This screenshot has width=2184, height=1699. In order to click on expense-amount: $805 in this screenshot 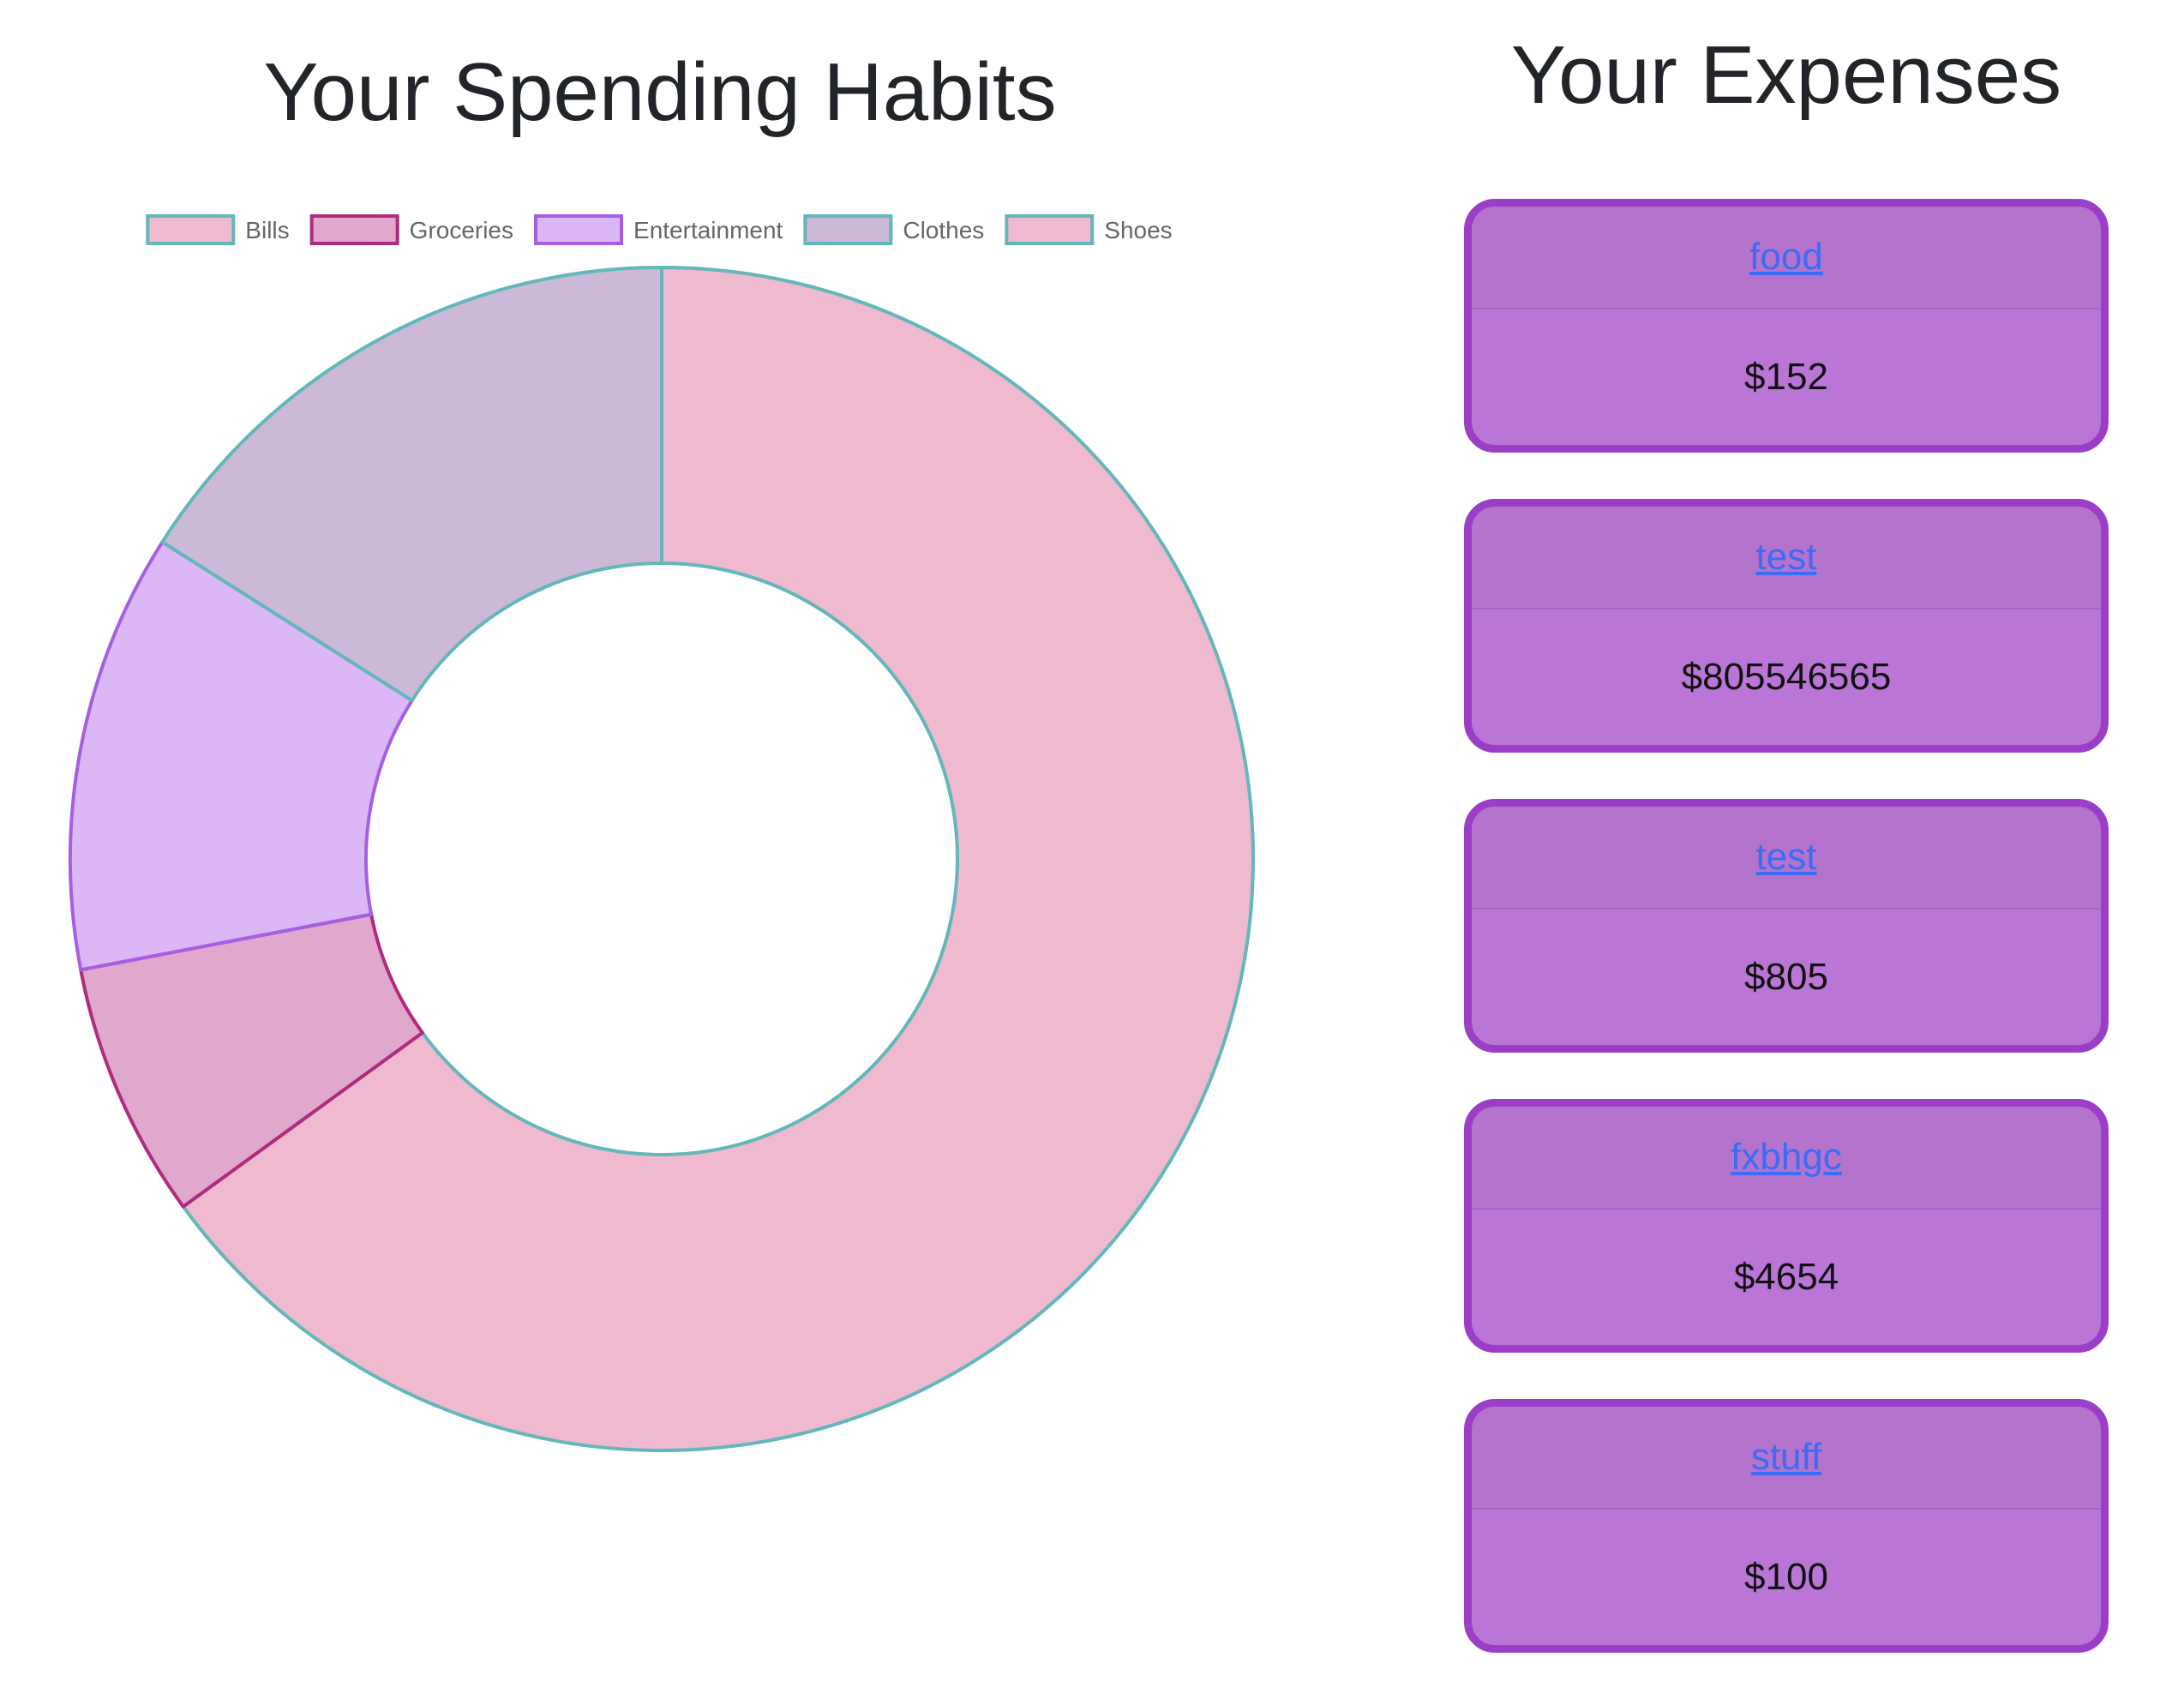, I will do `click(1786, 977)`.